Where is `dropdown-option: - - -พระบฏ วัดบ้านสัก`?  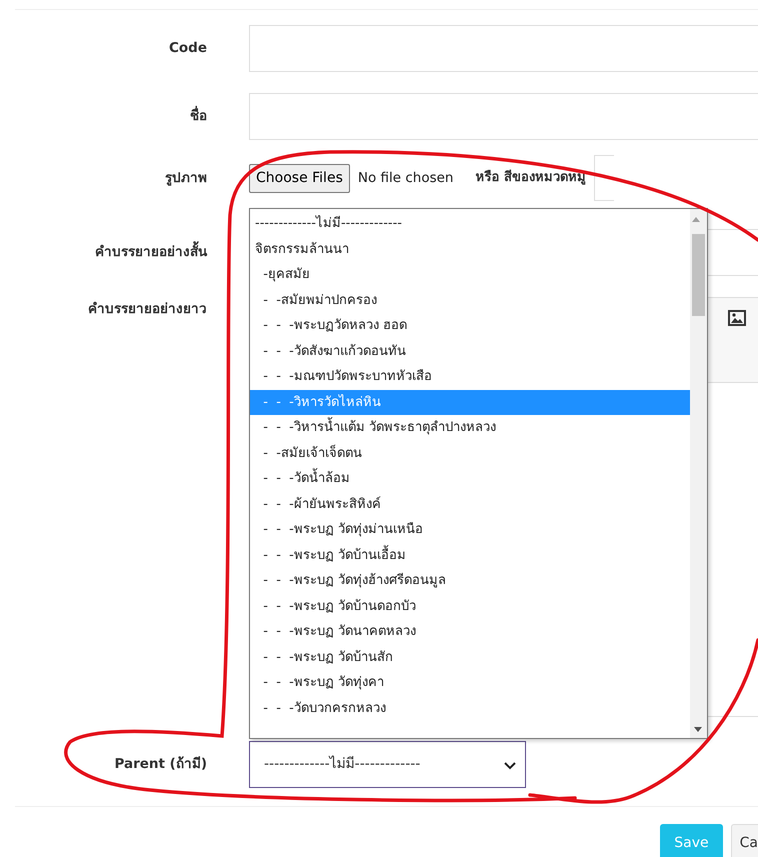
dropdown-option: - - -พระบฏ วัดบ้านสัก is located at coordinates (470, 657).